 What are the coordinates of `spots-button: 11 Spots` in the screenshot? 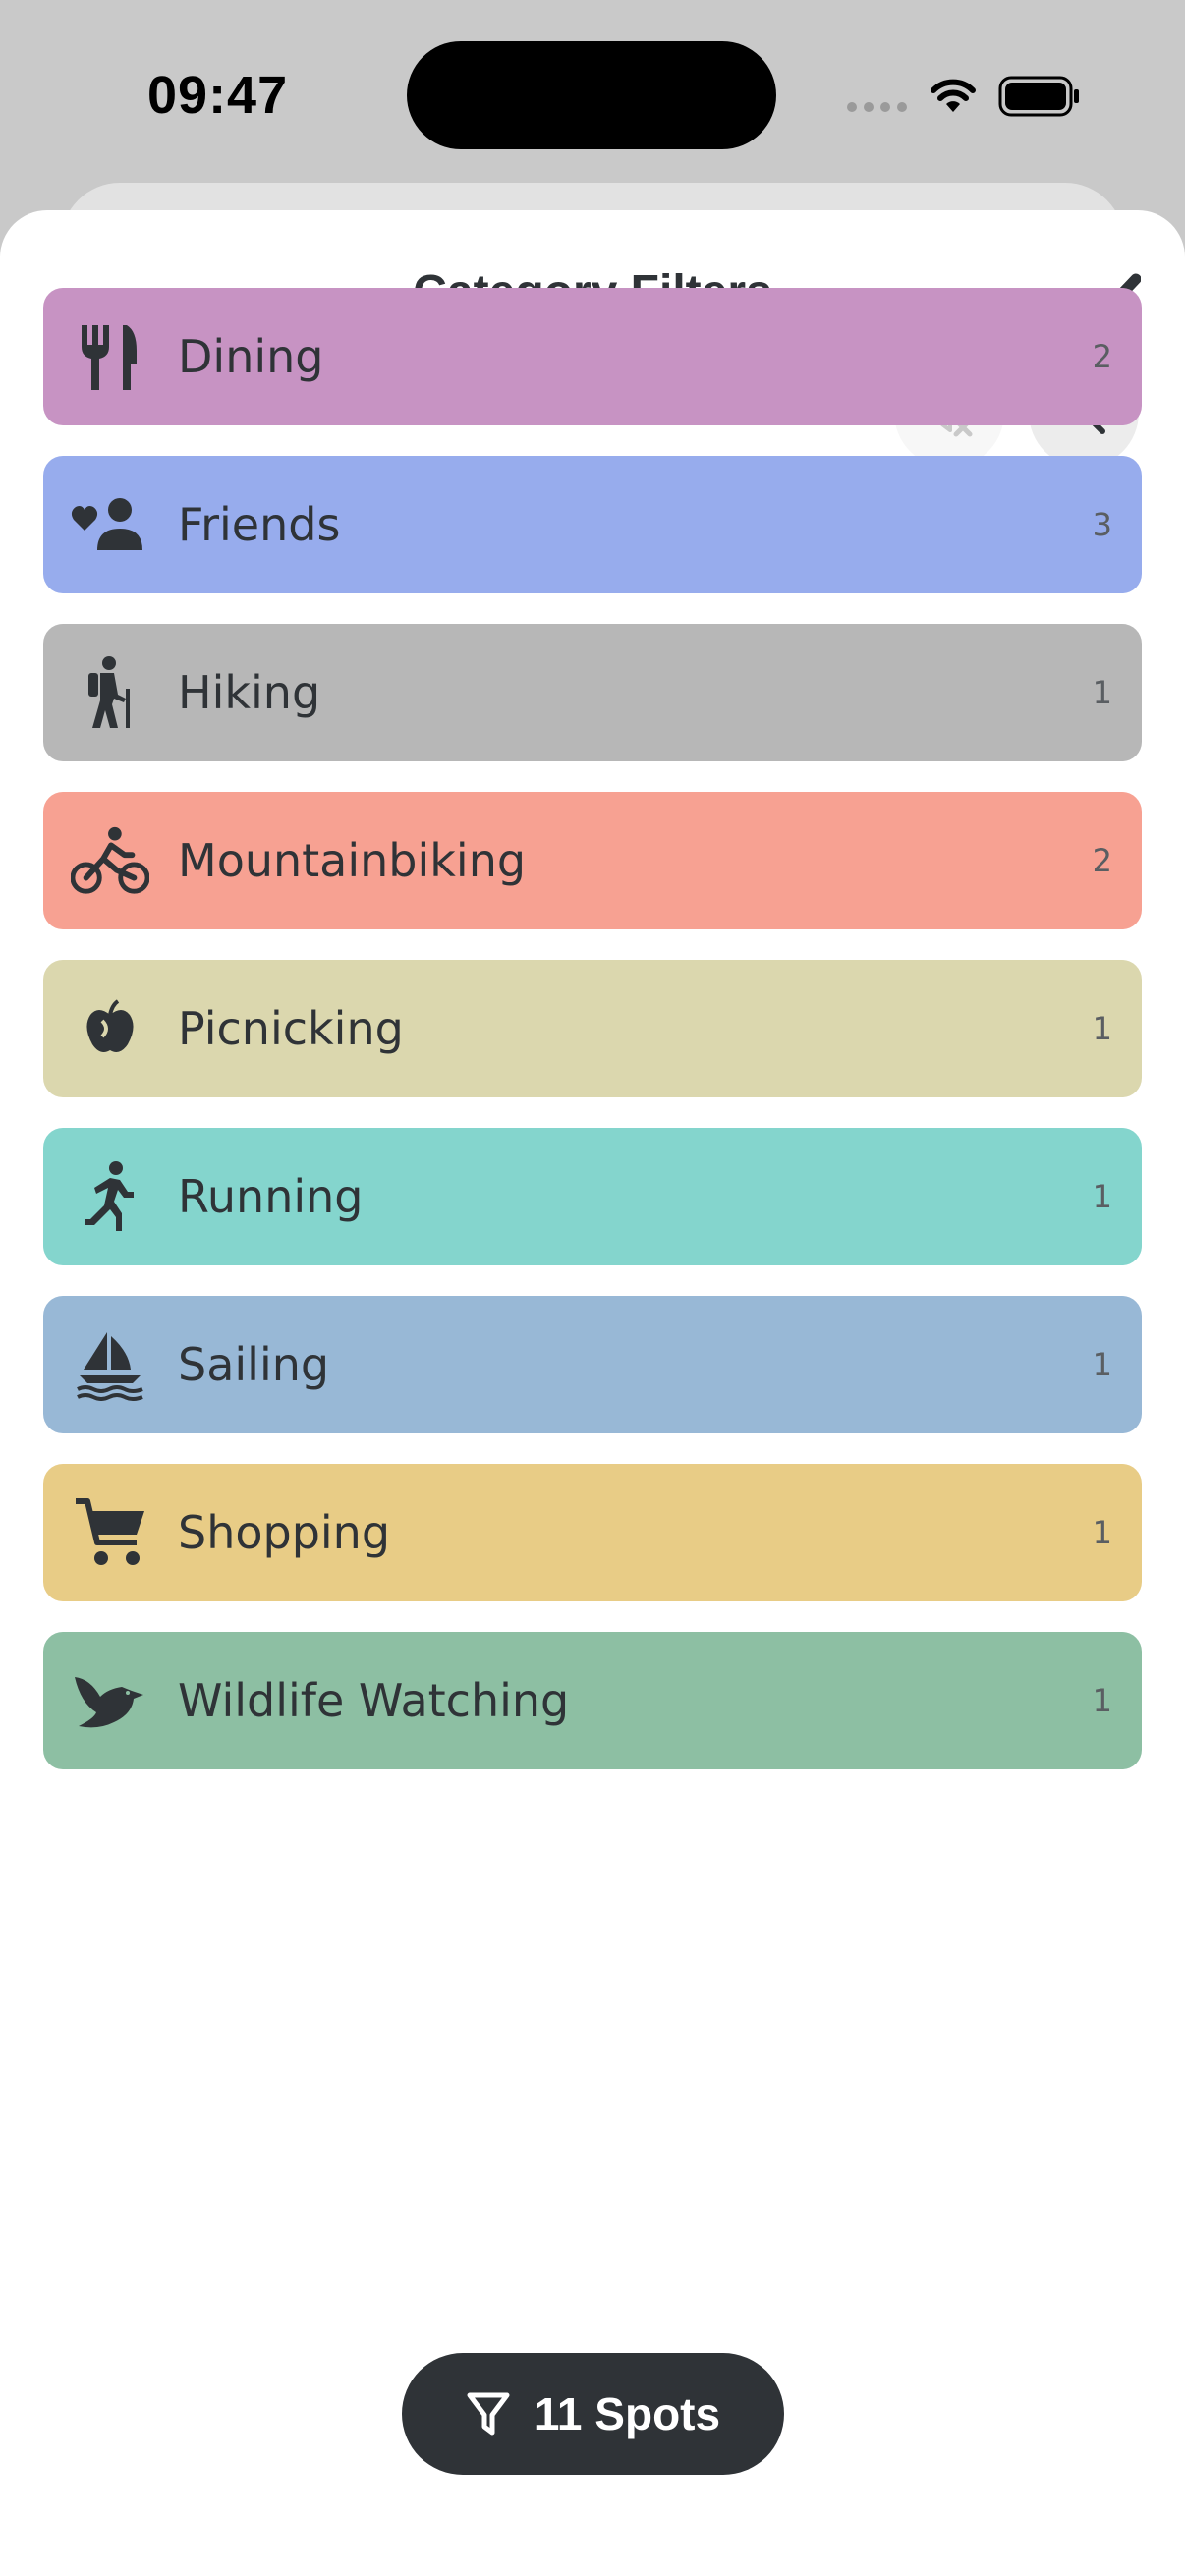 It's located at (593, 2414).